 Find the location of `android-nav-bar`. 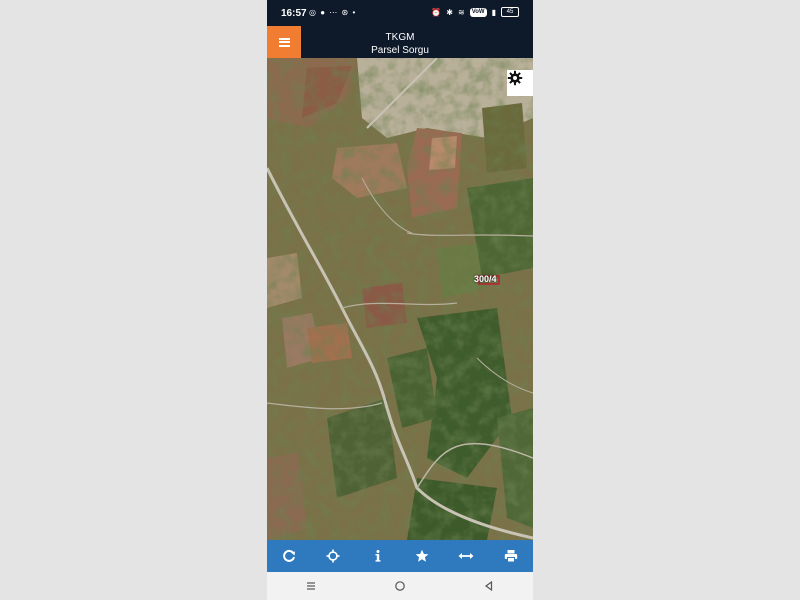

android-nav-bar is located at coordinates (400, 586).